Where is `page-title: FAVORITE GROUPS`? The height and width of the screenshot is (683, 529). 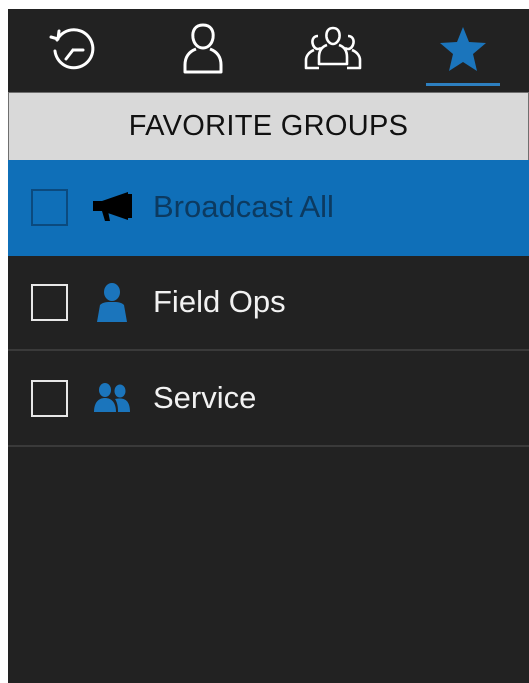 page-title: FAVORITE GROUPS is located at coordinates (268, 126).